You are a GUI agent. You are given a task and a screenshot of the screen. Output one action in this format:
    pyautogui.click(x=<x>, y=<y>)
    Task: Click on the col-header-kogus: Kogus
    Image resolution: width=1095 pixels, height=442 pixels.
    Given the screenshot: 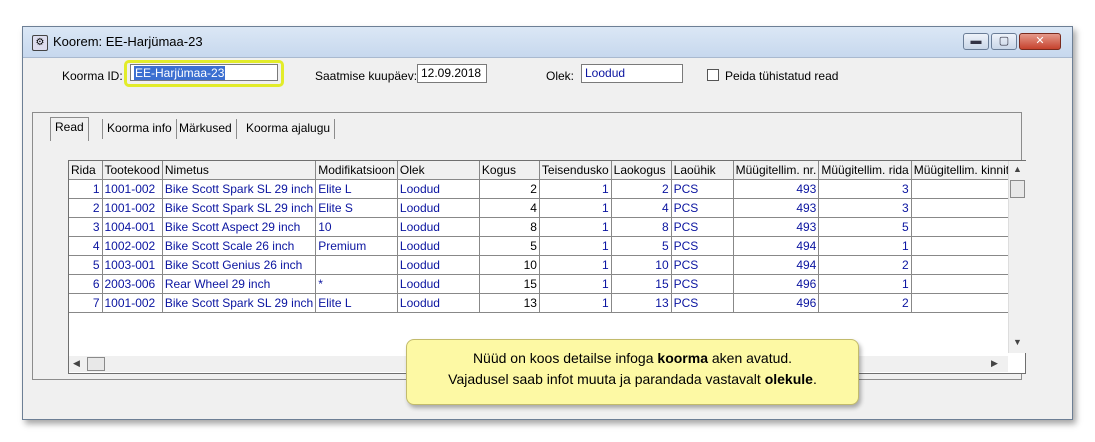 What is the action you would take?
    pyautogui.click(x=509, y=170)
    